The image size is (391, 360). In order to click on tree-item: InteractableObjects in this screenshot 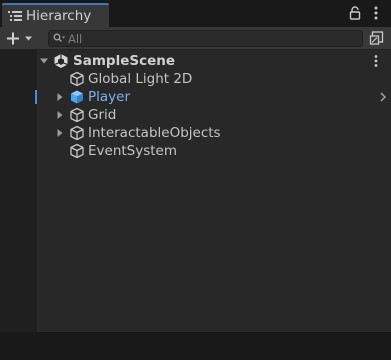, I will do `click(195, 133)`.